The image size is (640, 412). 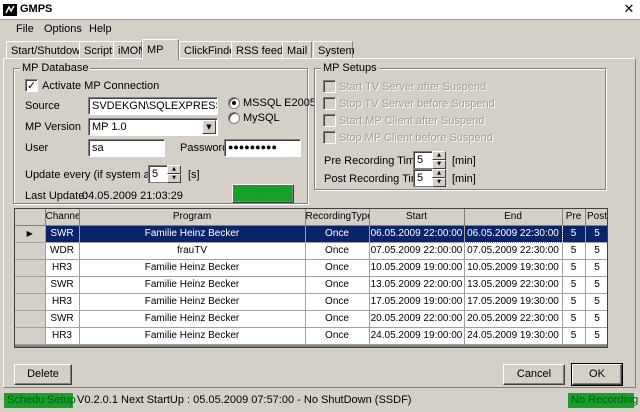 I want to click on menu-file: File, so click(x=25, y=29).